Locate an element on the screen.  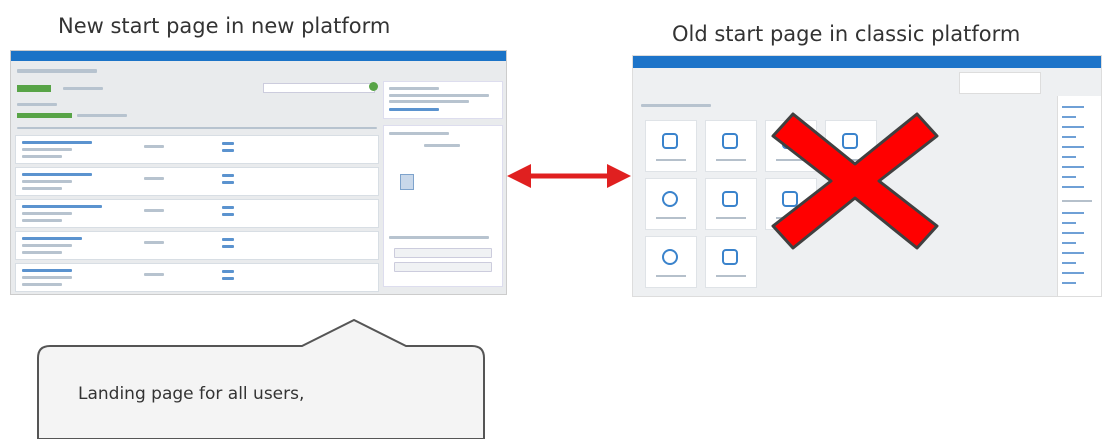
callout-text: Landing page for all users, is located at coordinates (191, 394).